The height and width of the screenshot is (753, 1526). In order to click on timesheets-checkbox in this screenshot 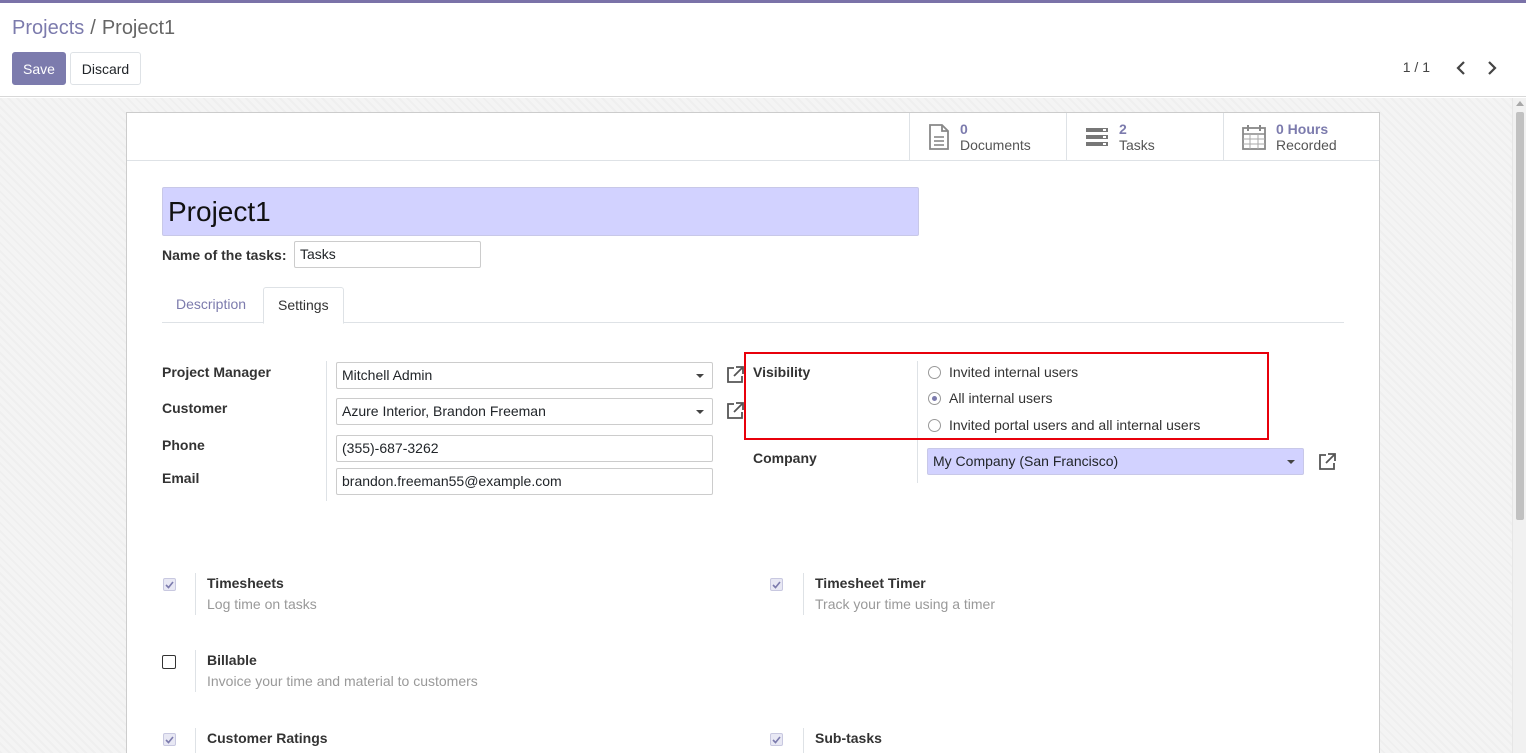, I will do `click(169, 584)`.